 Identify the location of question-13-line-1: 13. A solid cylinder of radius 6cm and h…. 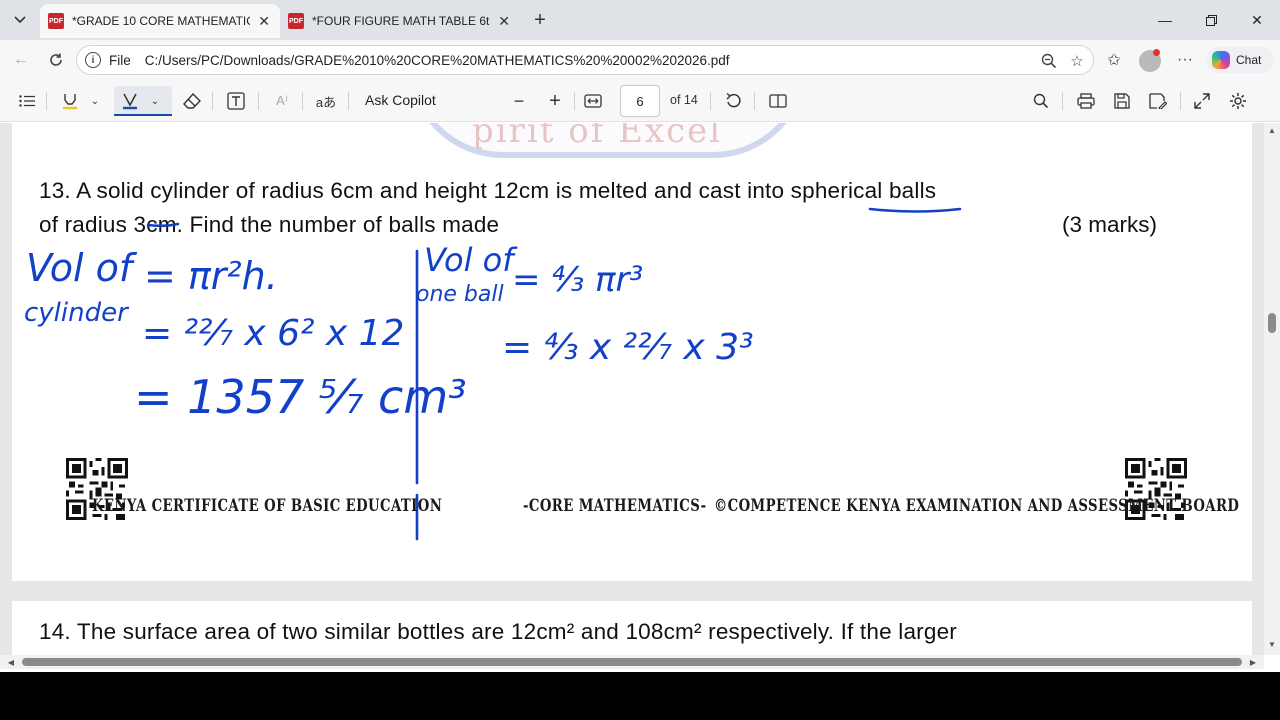
(488, 190).